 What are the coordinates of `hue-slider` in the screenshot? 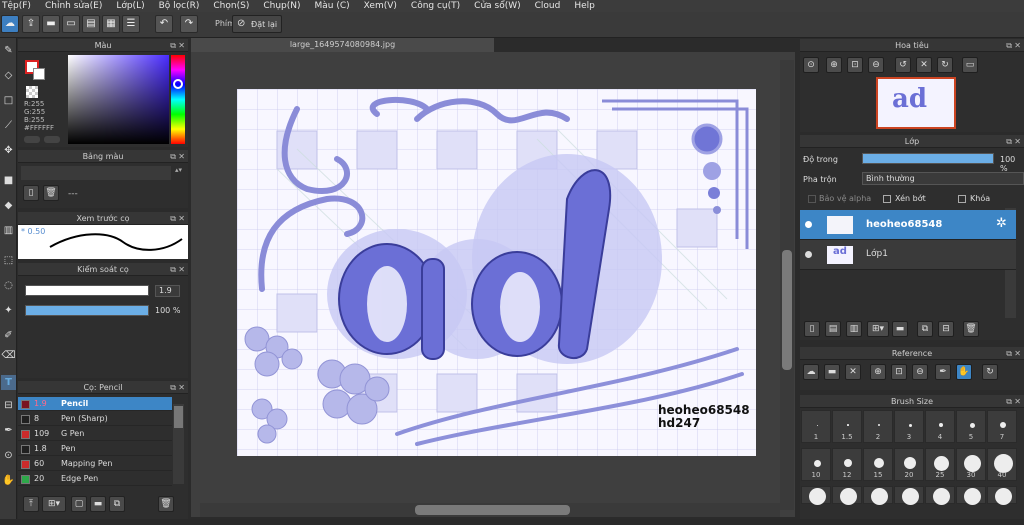 It's located at (178, 99).